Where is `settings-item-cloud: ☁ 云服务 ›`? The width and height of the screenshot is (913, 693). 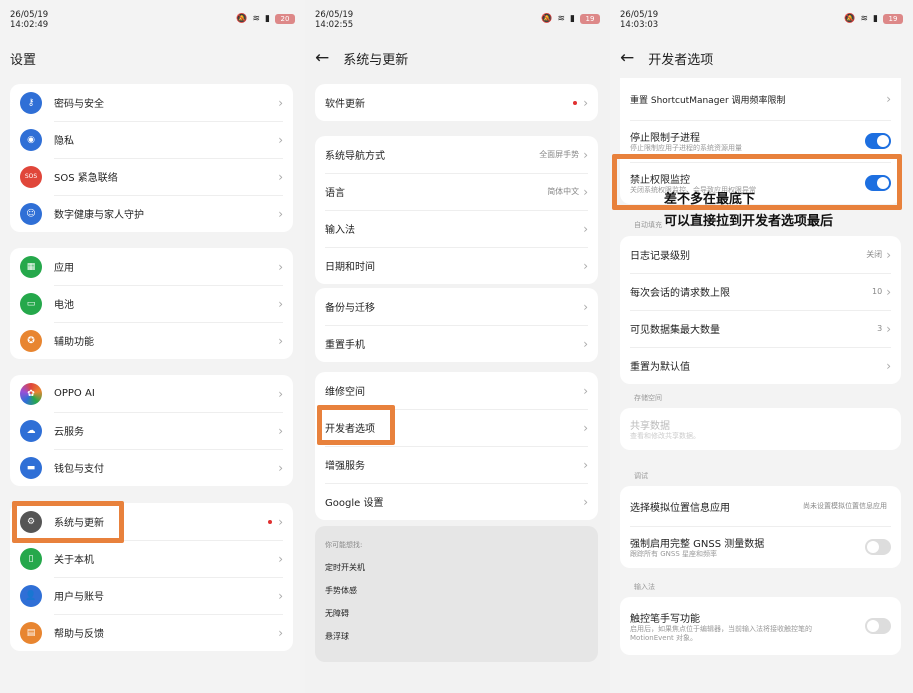 settings-item-cloud: ☁ 云服务 › is located at coordinates (151, 430).